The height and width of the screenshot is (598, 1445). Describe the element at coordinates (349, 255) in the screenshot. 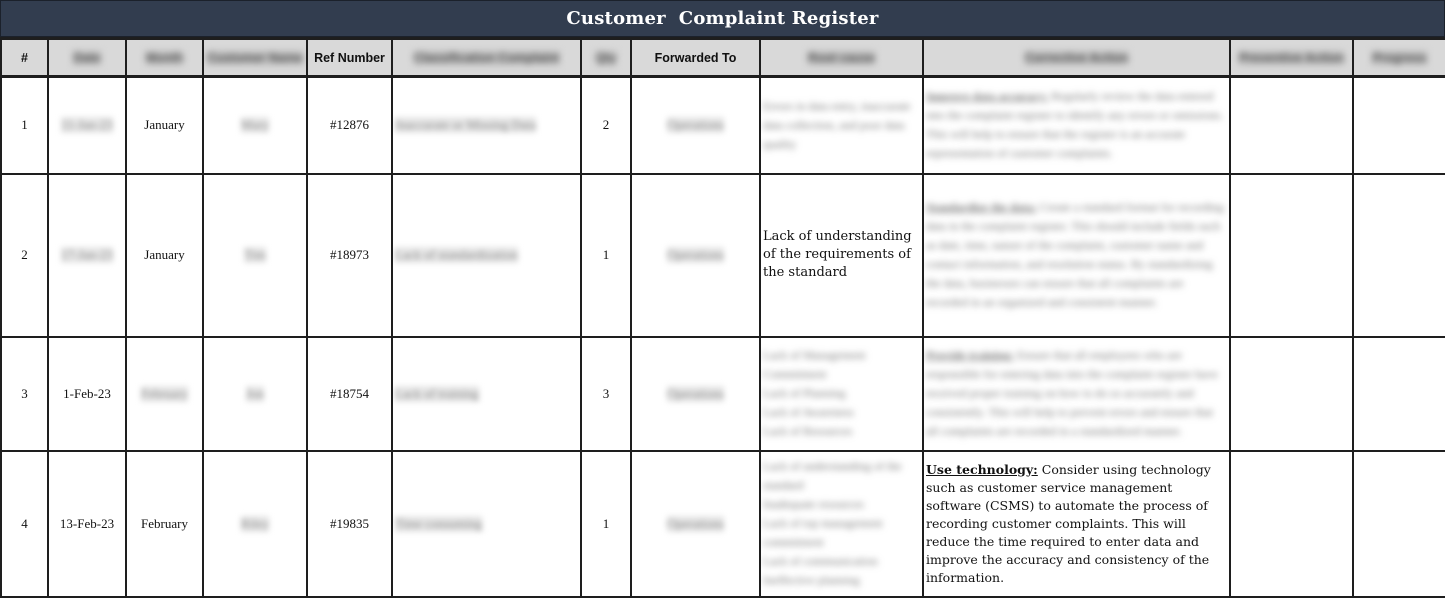

I see `cell-ref: #18973` at that location.